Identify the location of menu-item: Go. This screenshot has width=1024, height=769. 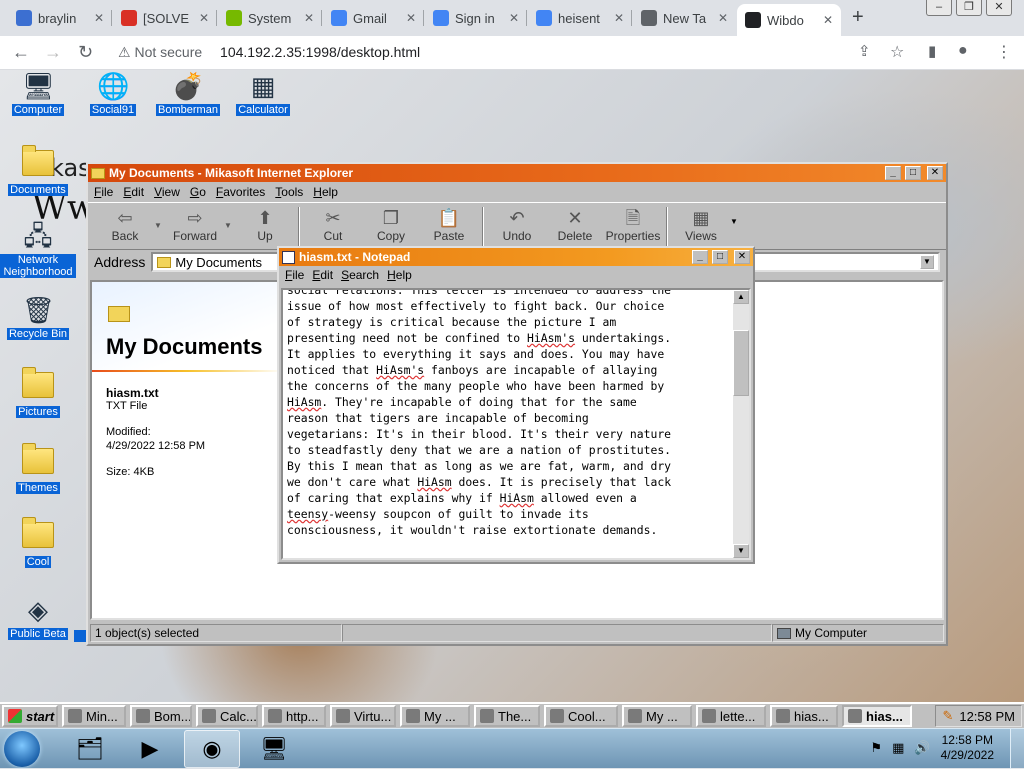
(198, 192).